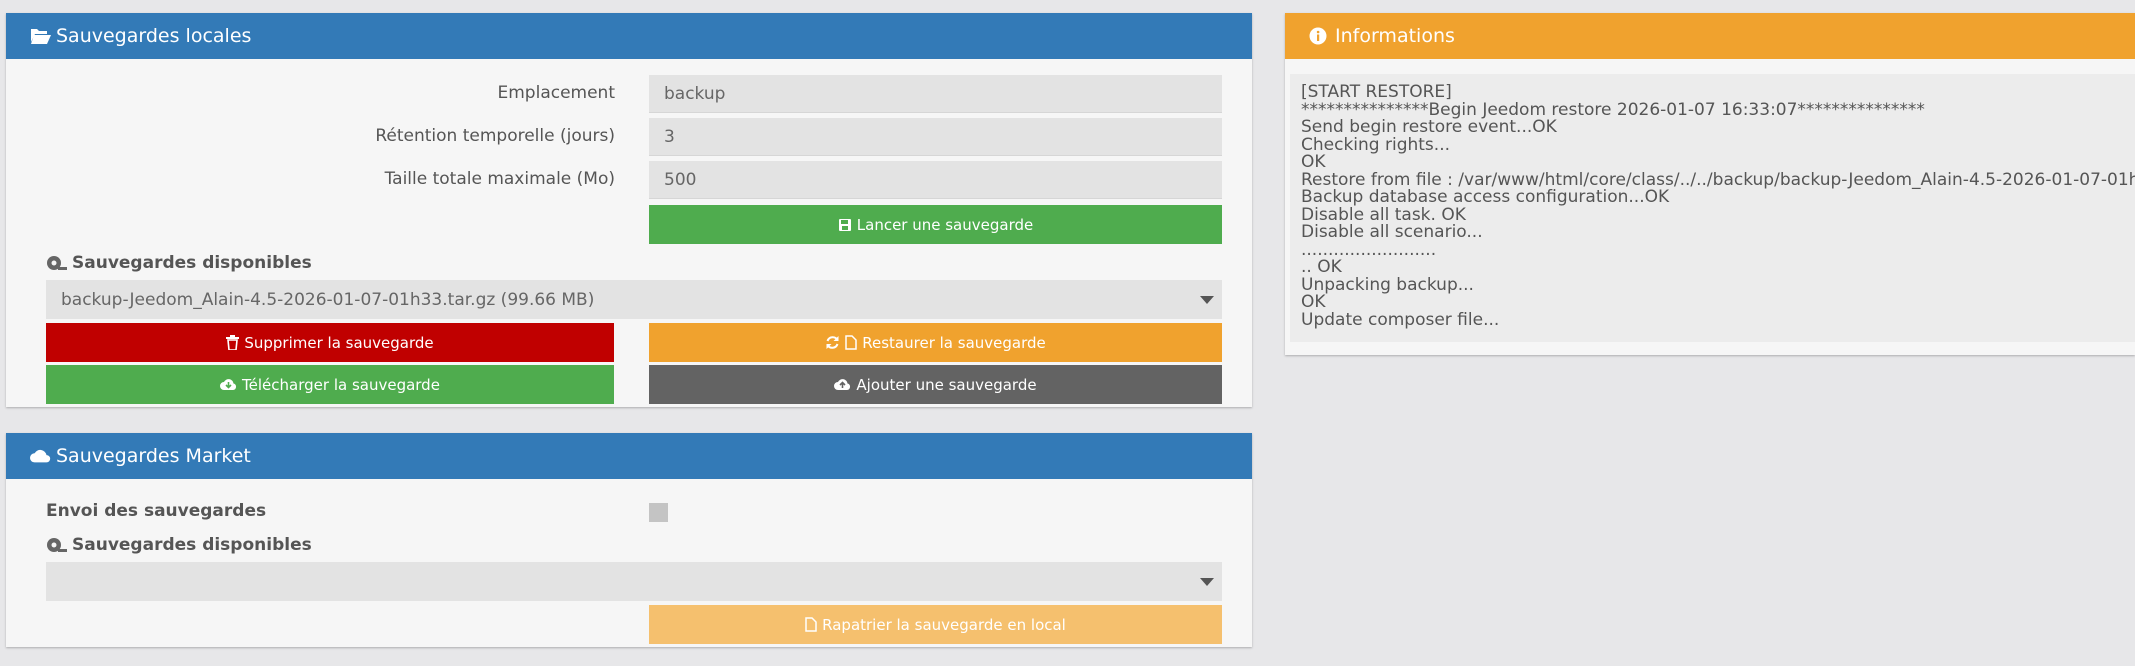  Describe the element at coordinates (946, 384) in the screenshot. I see `add-backup-label: Ajouter une sauvegarde` at that location.